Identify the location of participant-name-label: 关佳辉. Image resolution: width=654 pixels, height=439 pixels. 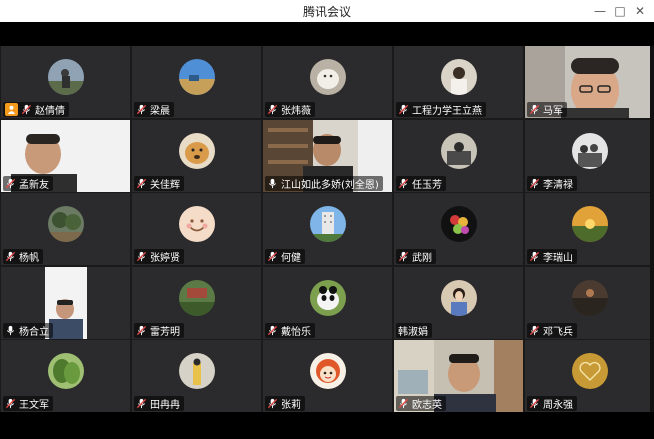
(159, 183).